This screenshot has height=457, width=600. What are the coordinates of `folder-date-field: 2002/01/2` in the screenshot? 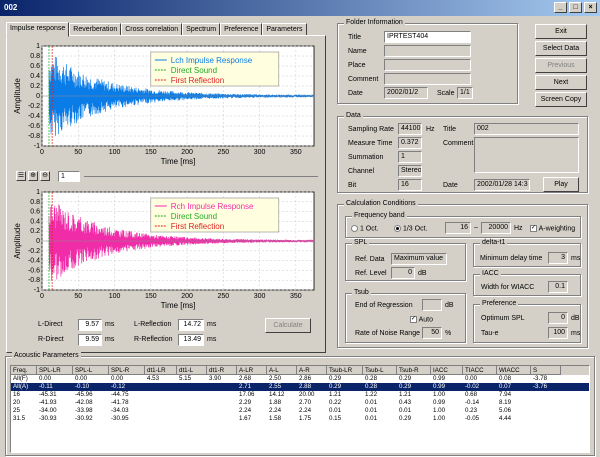 It's located at (406, 93).